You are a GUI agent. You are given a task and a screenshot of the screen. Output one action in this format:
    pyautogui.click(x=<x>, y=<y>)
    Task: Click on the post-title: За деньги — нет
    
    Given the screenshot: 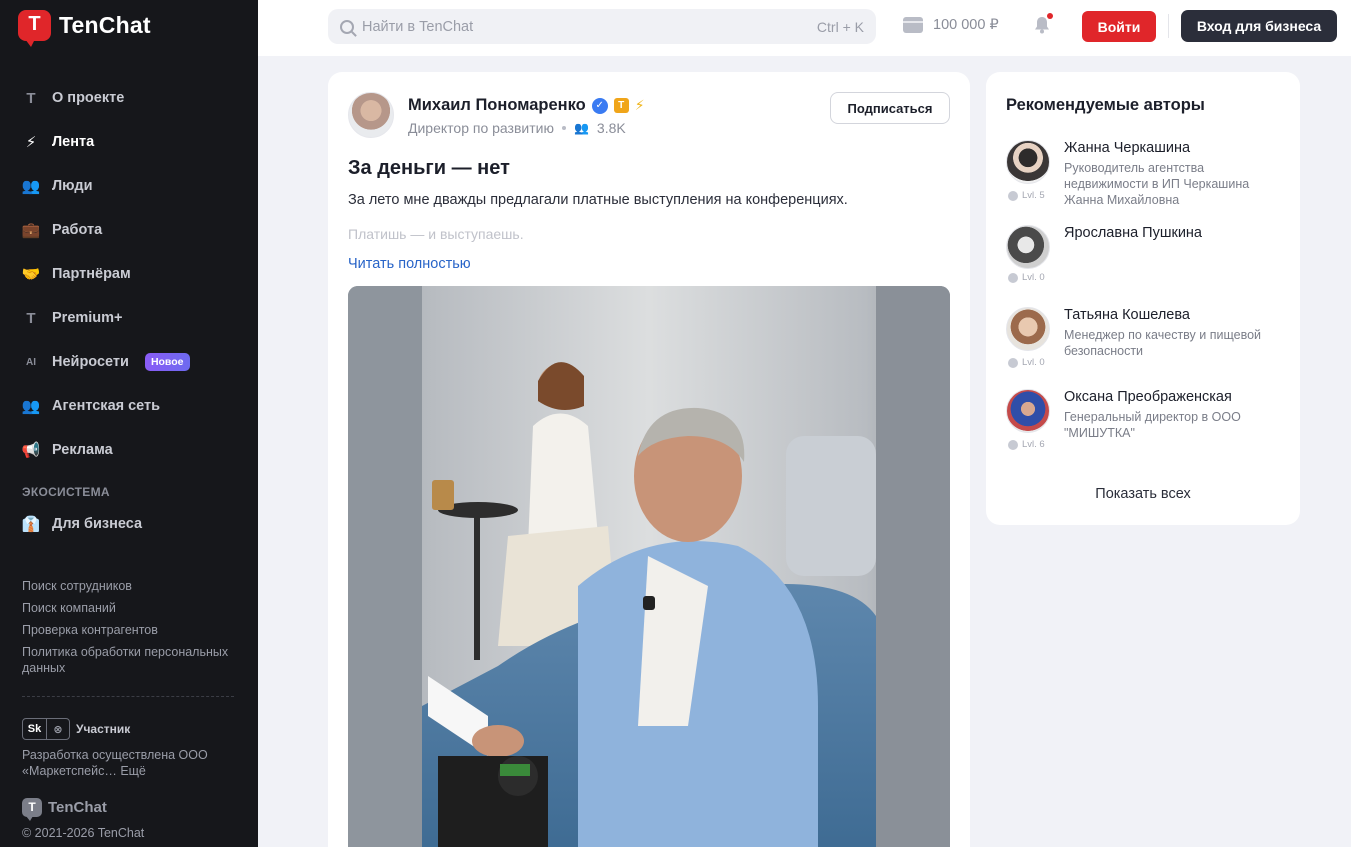 What is the action you would take?
    pyautogui.click(x=429, y=168)
    